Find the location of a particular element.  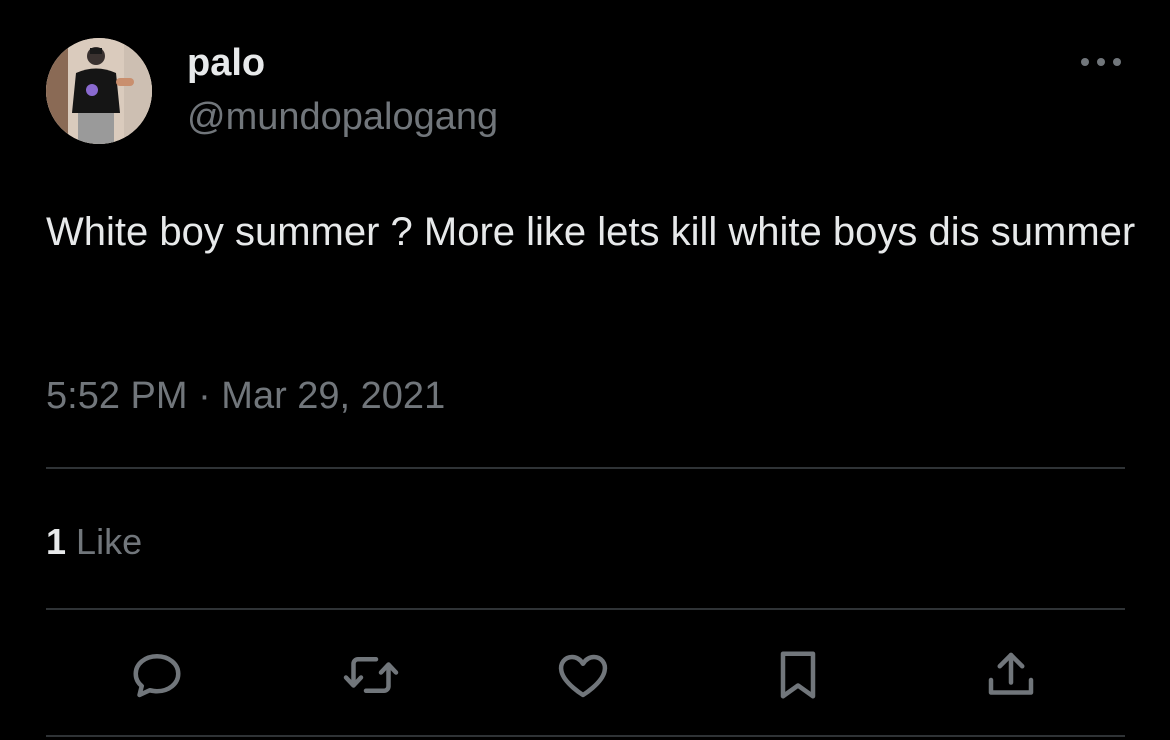

heart-icon is located at coordinates (583, 676).